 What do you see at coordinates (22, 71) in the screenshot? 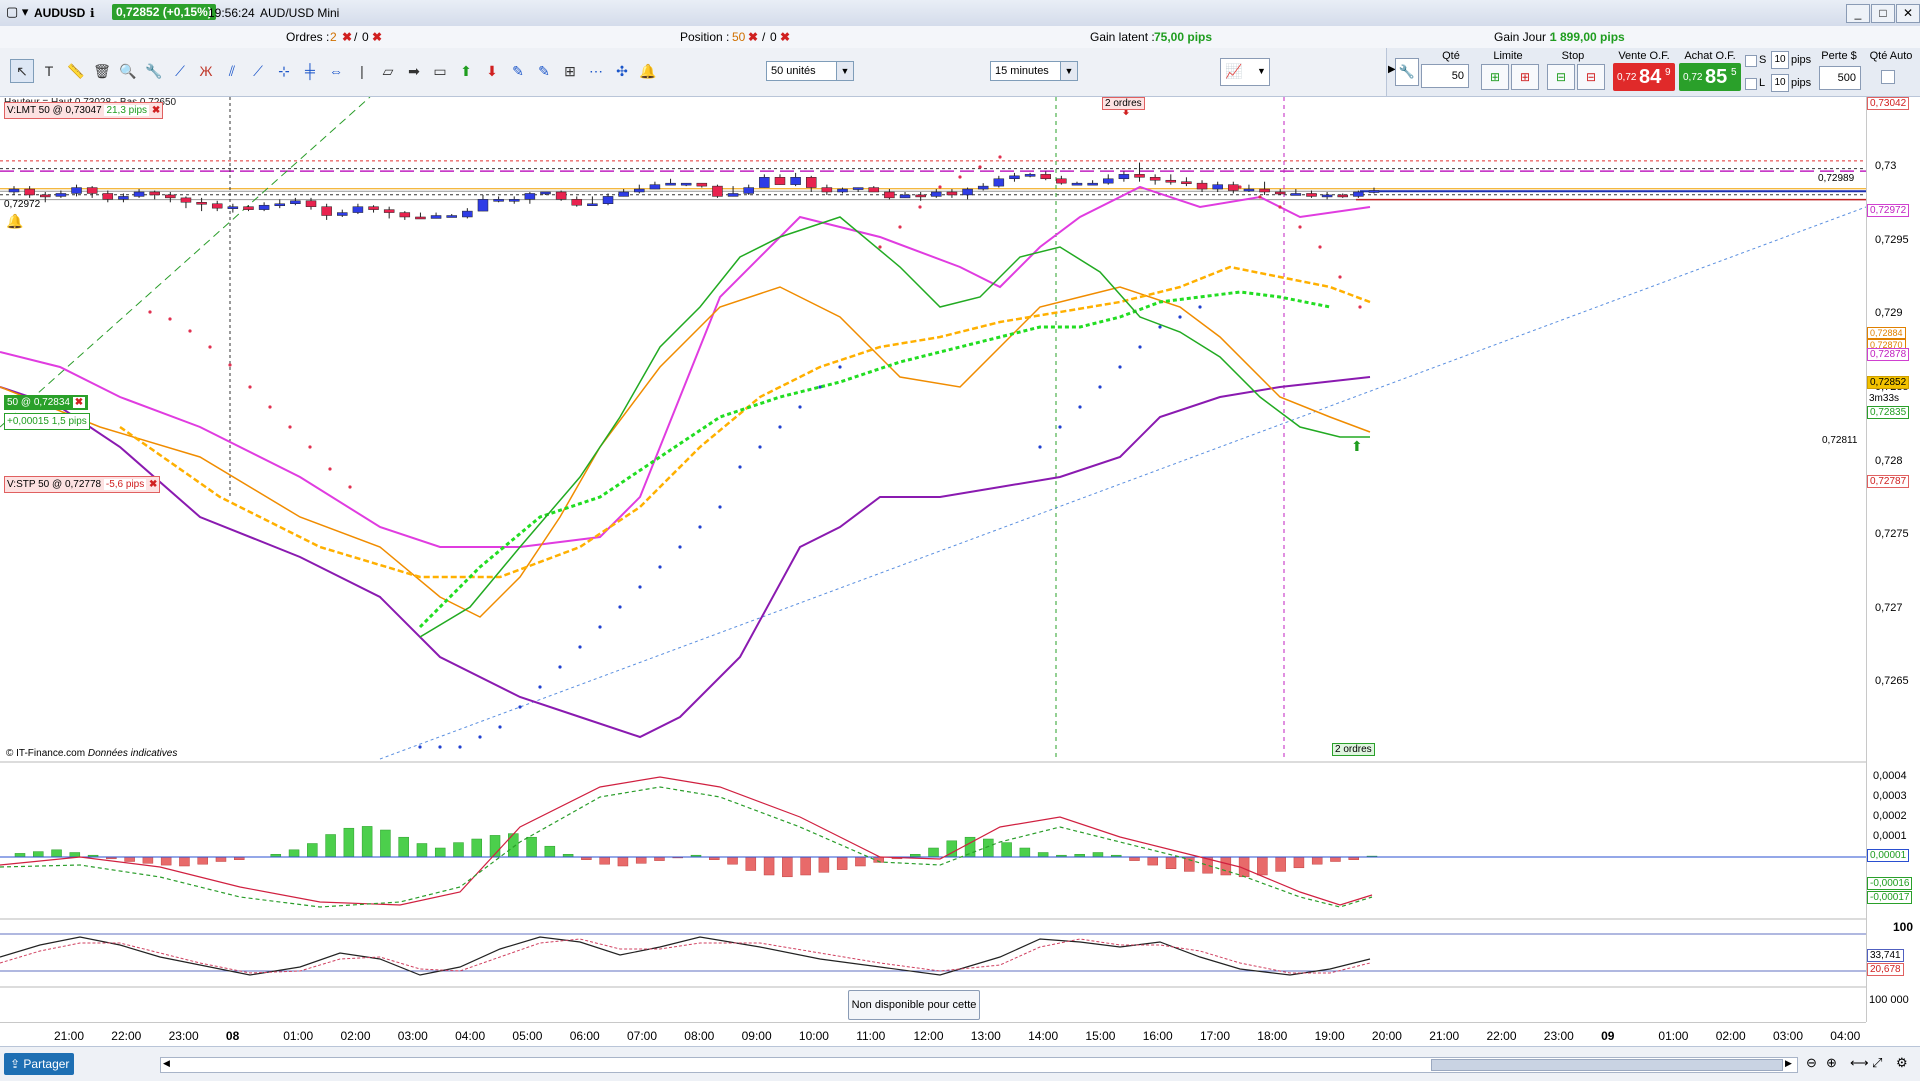
I see `pointer-tool-icon: ↖` at bounding box center [22, 71].